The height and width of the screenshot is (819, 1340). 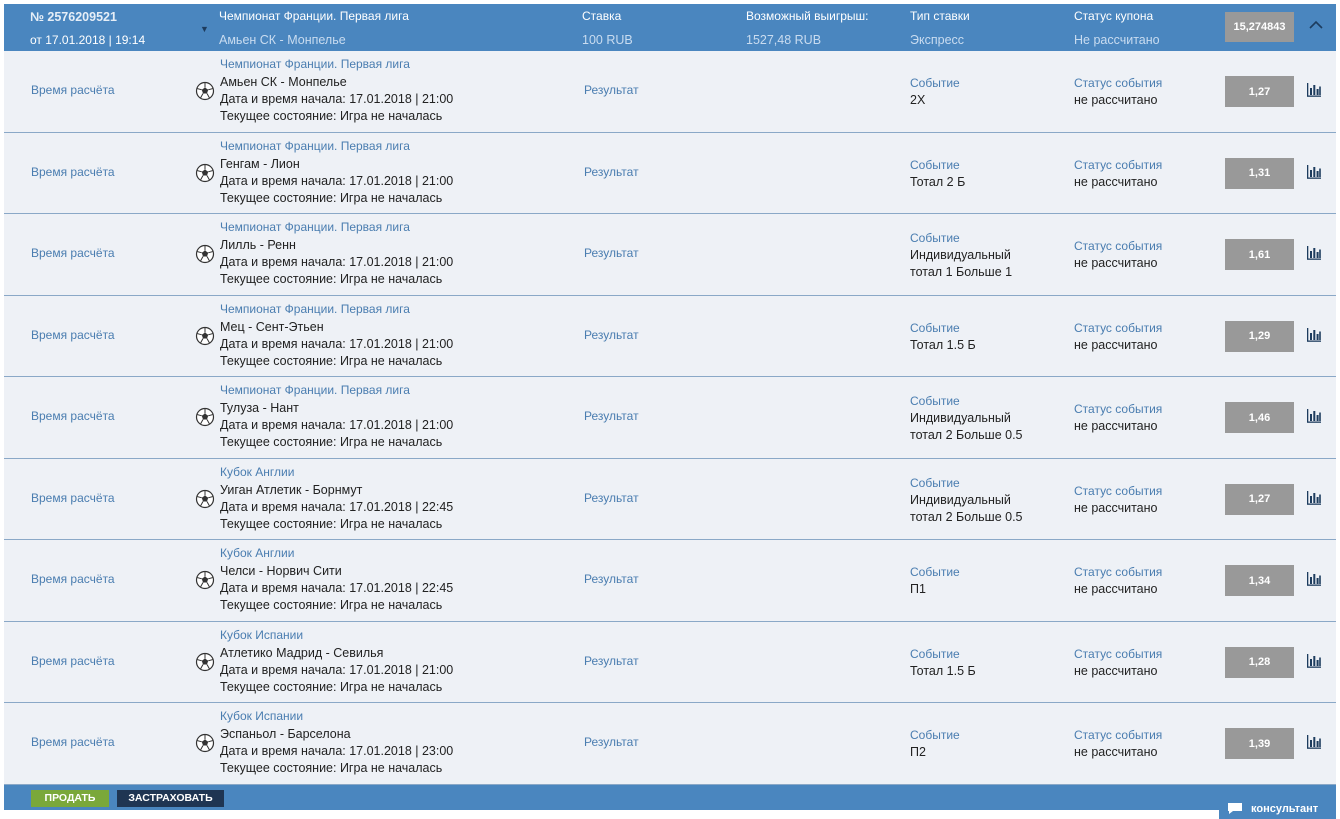 I want to click on event-block: Событие П2, so click(x=980, y=744).